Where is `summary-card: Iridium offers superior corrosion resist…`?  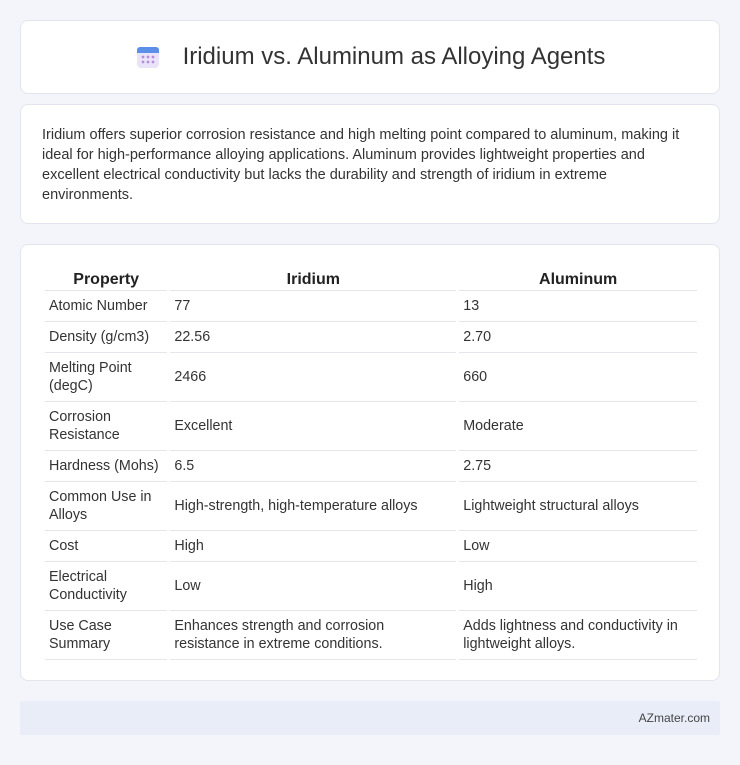
summary-card: Iridium offers superior corrosion resist… is located at coordinates (370, 164).